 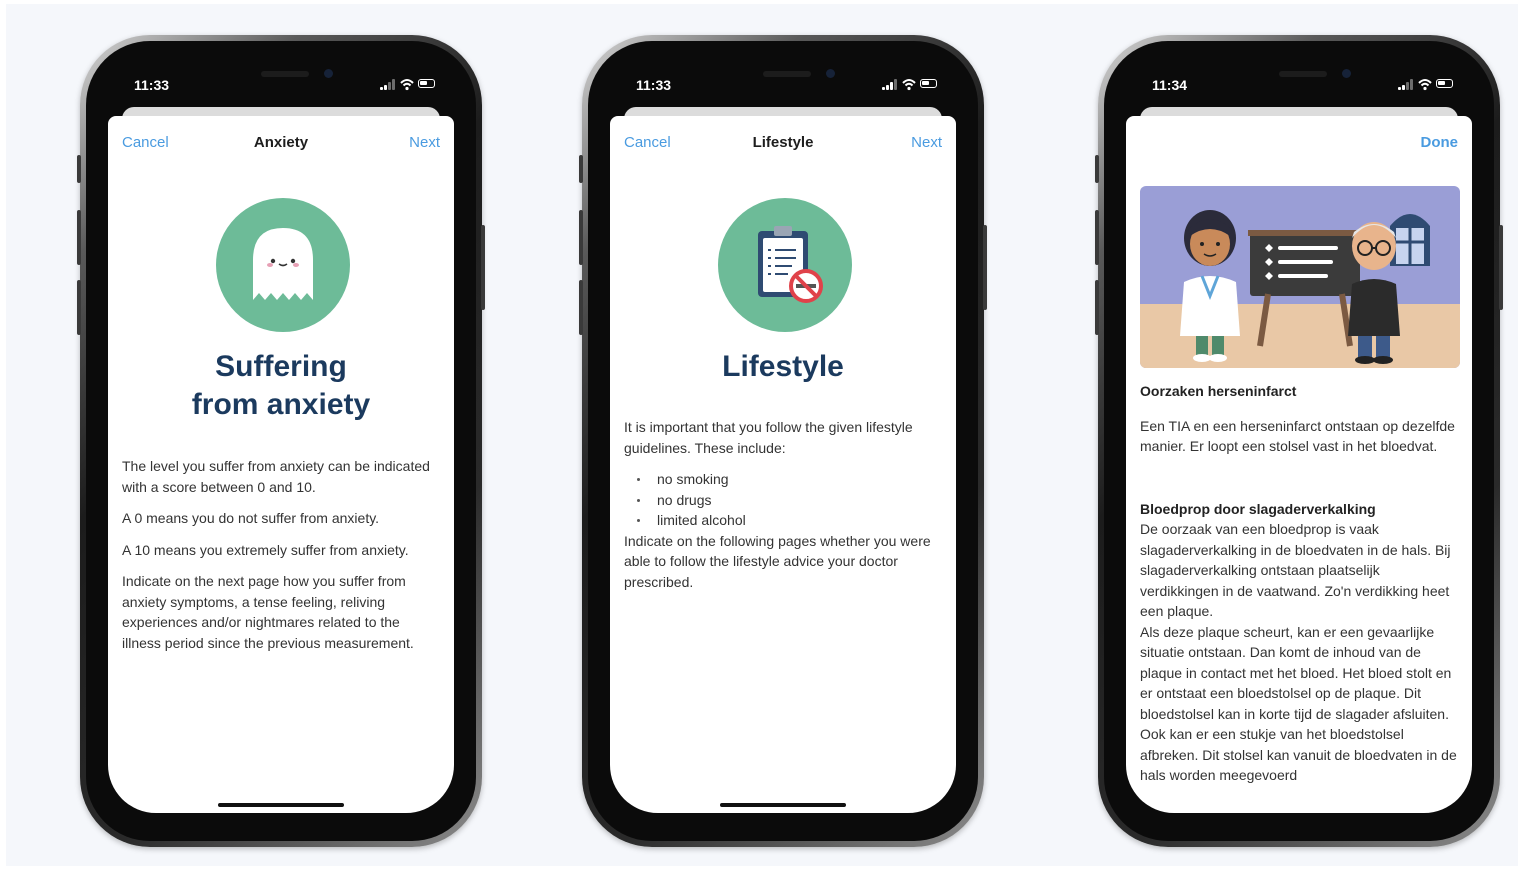 What do you see at coordinates (783, 142) in the screenshot?
I see `nav-title-text: Lifestyle` at bounding box center [783, 142].